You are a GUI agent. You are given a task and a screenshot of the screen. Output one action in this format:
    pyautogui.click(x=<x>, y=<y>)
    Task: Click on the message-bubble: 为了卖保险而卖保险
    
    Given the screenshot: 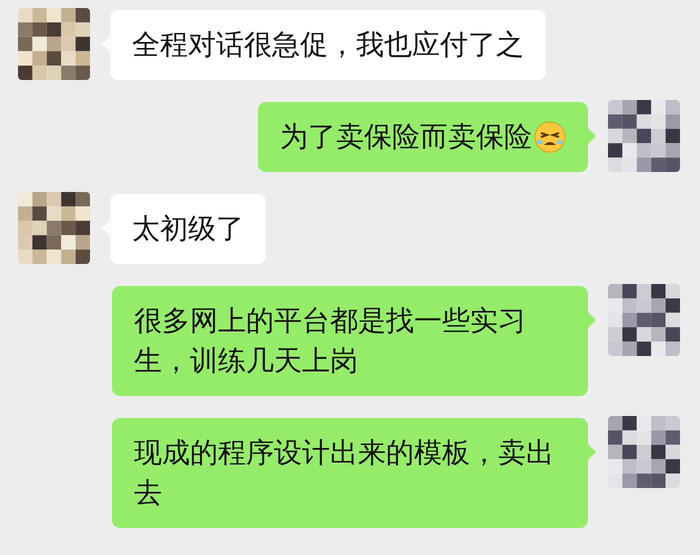 What is the action you would take?
    pyautogui.click(x=423, y=137)
    